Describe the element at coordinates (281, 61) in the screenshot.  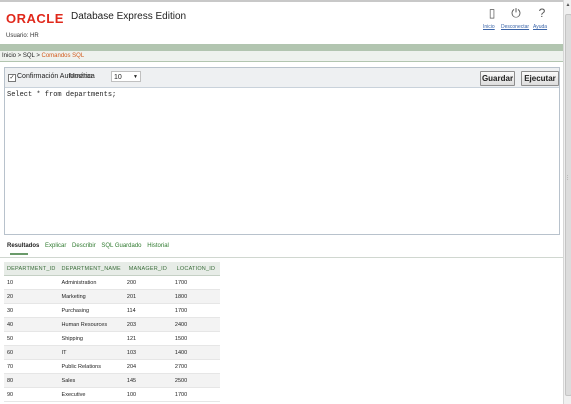
I see `breadcrumb-divider` at that location.